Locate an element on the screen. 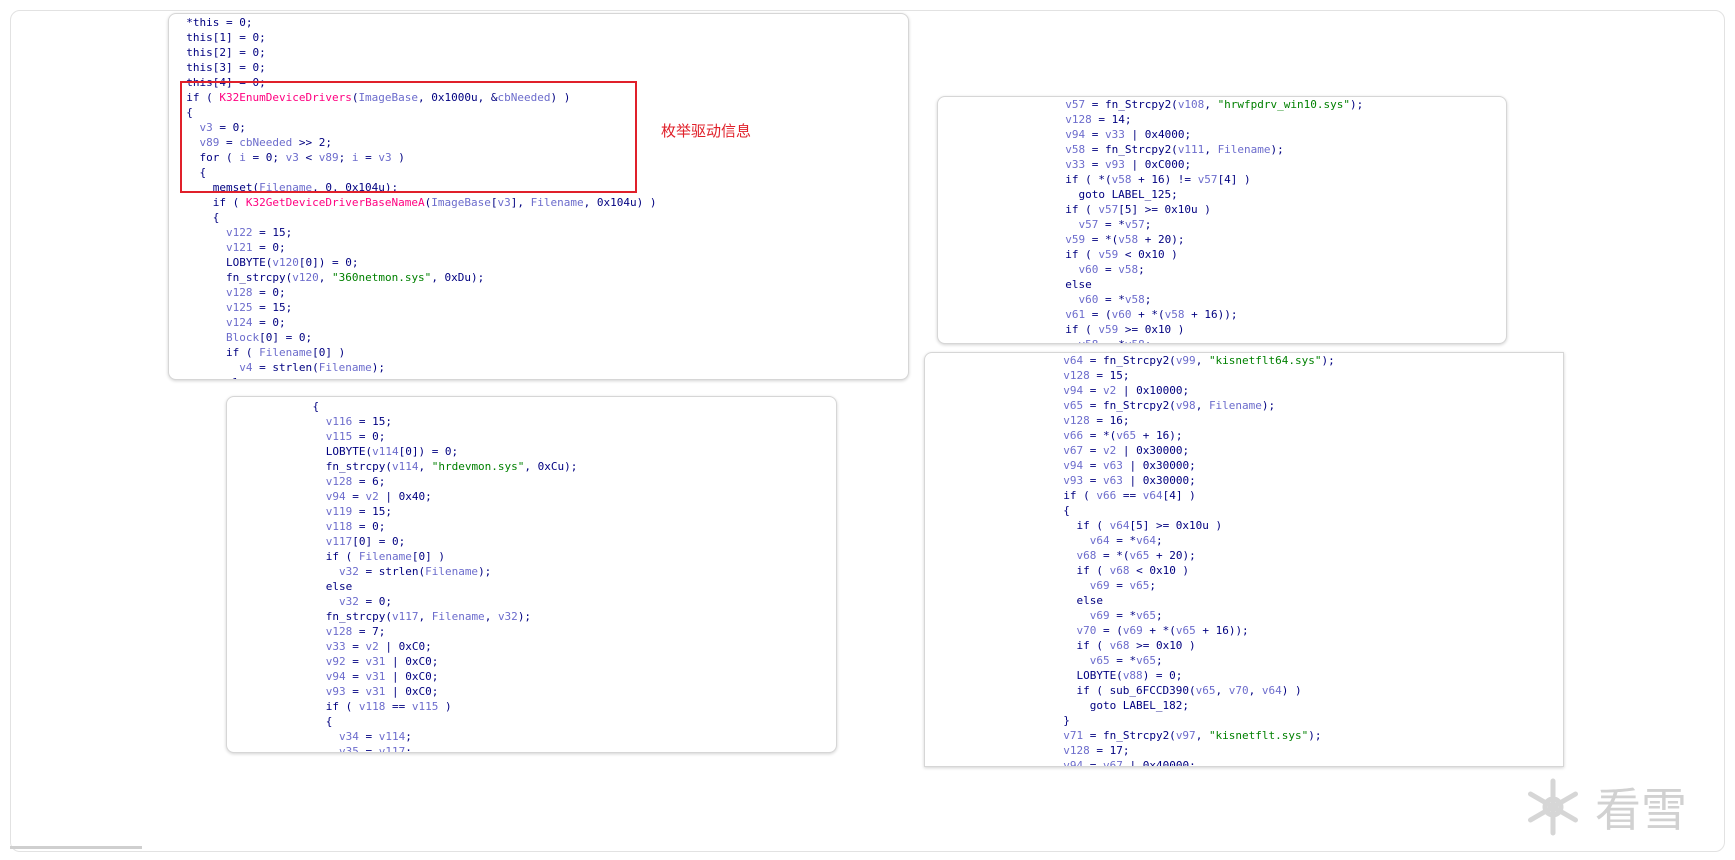  code-line: LOBYTE(v120[0]) = 0; is located at coordinates (266, 262).